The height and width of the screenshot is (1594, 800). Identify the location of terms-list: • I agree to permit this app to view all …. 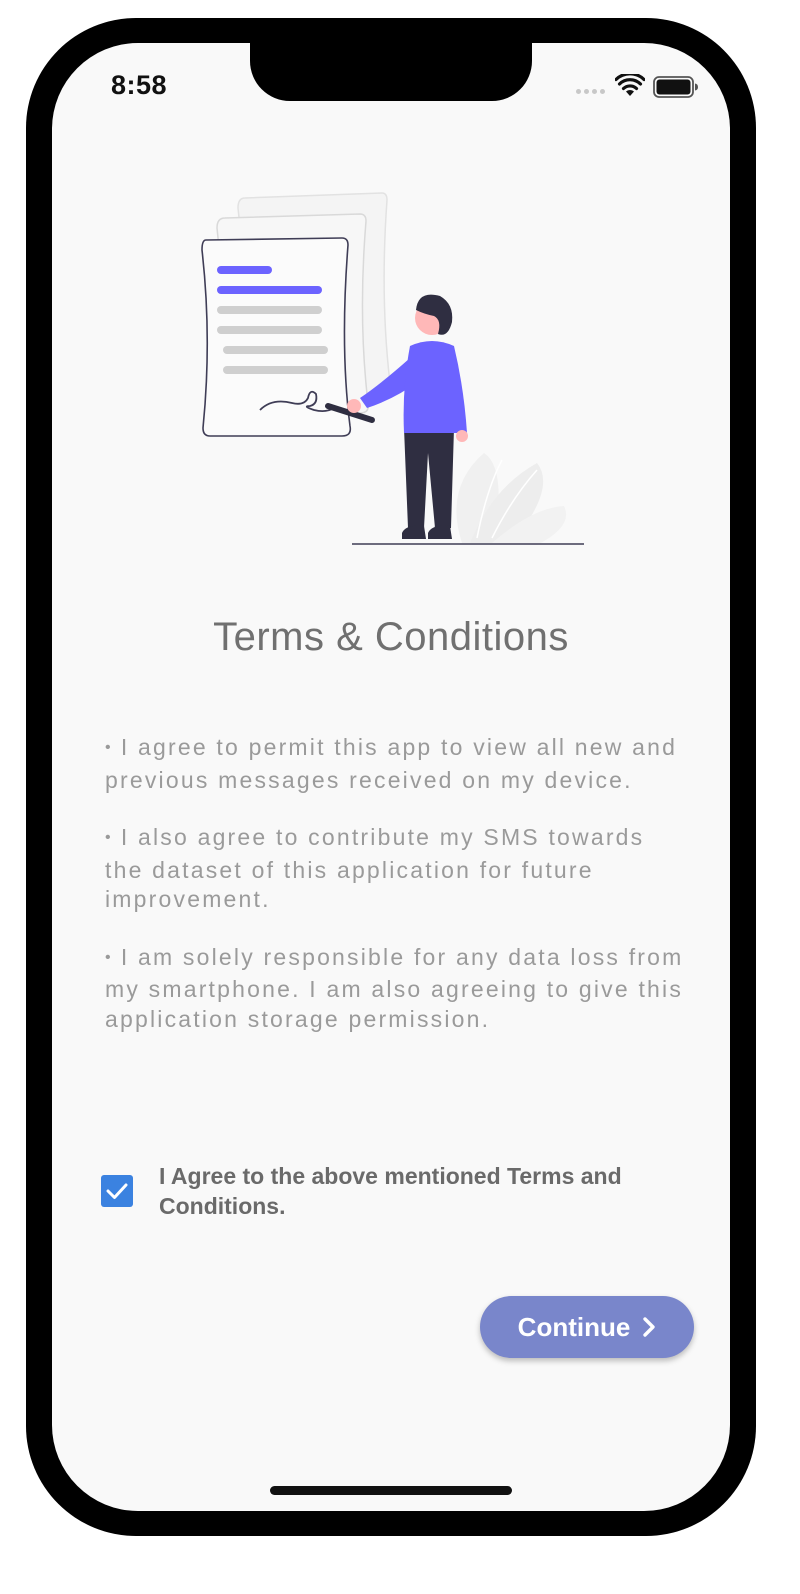
(395, 897).